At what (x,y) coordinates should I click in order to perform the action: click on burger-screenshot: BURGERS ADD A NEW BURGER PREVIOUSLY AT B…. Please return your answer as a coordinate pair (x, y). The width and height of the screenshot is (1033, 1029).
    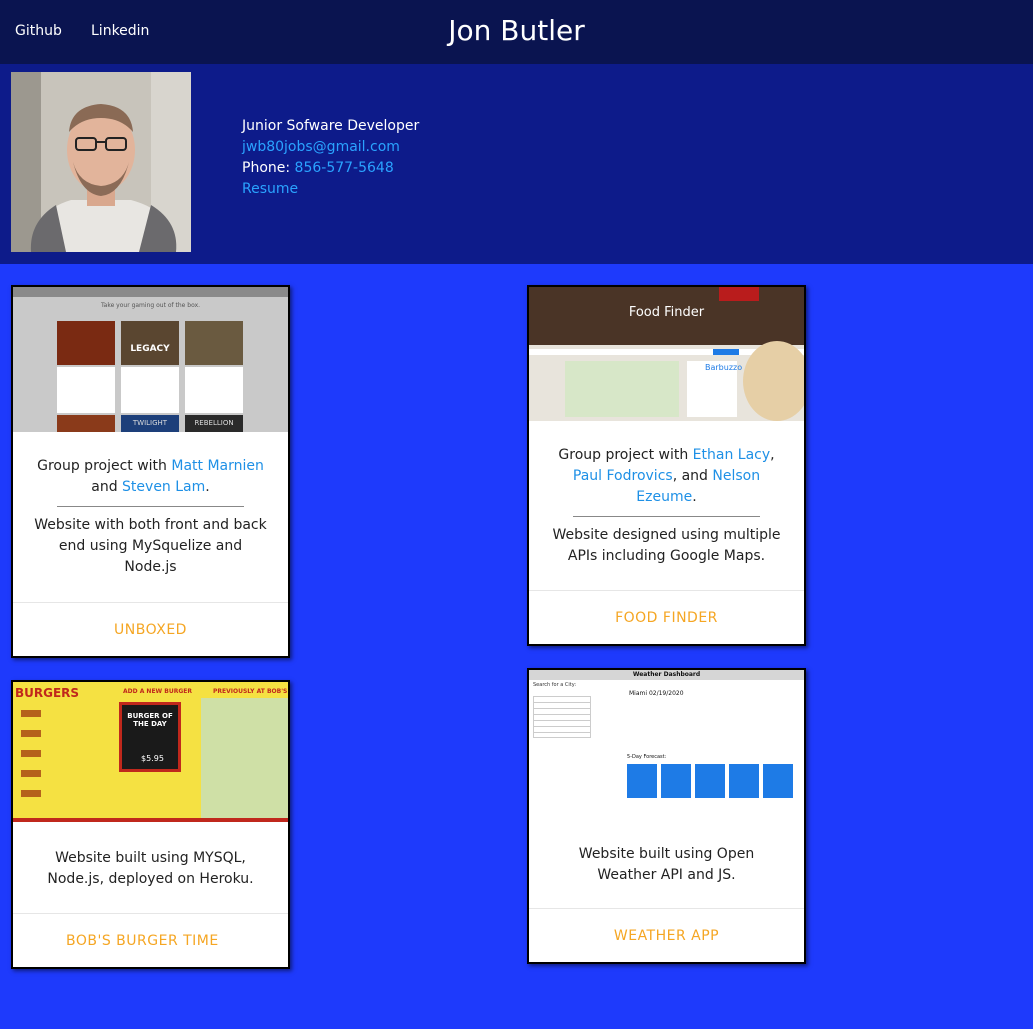
    Looking at the image, I should click on (150, 752).